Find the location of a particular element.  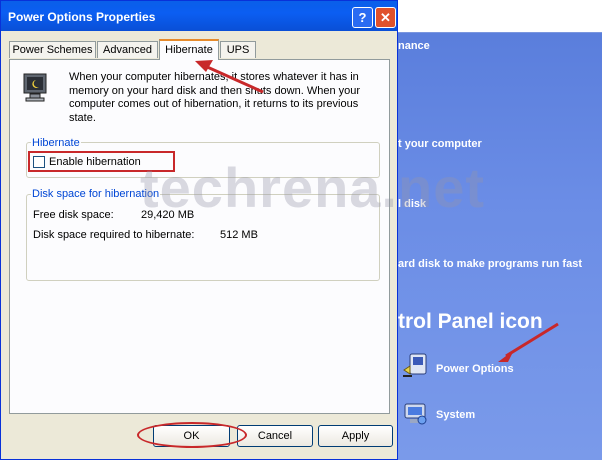

task-link-1: t your computer is located at coordinates (440, 144).